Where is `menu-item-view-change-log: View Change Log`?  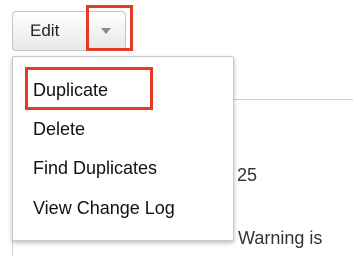 menu-item-view-change-log: View Change Log is located at coordinates (104, 208).